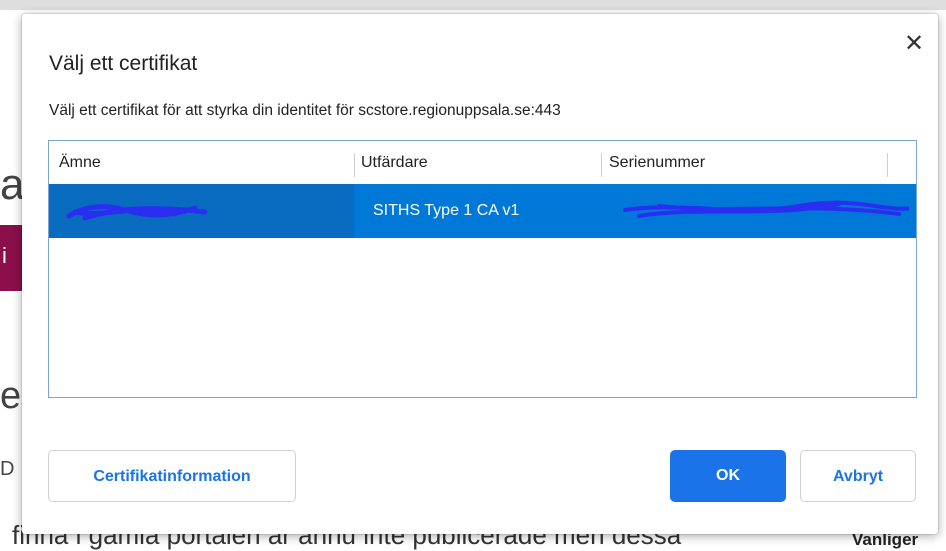  I want to click on background-heading-fragment: a, so click(12, 184).